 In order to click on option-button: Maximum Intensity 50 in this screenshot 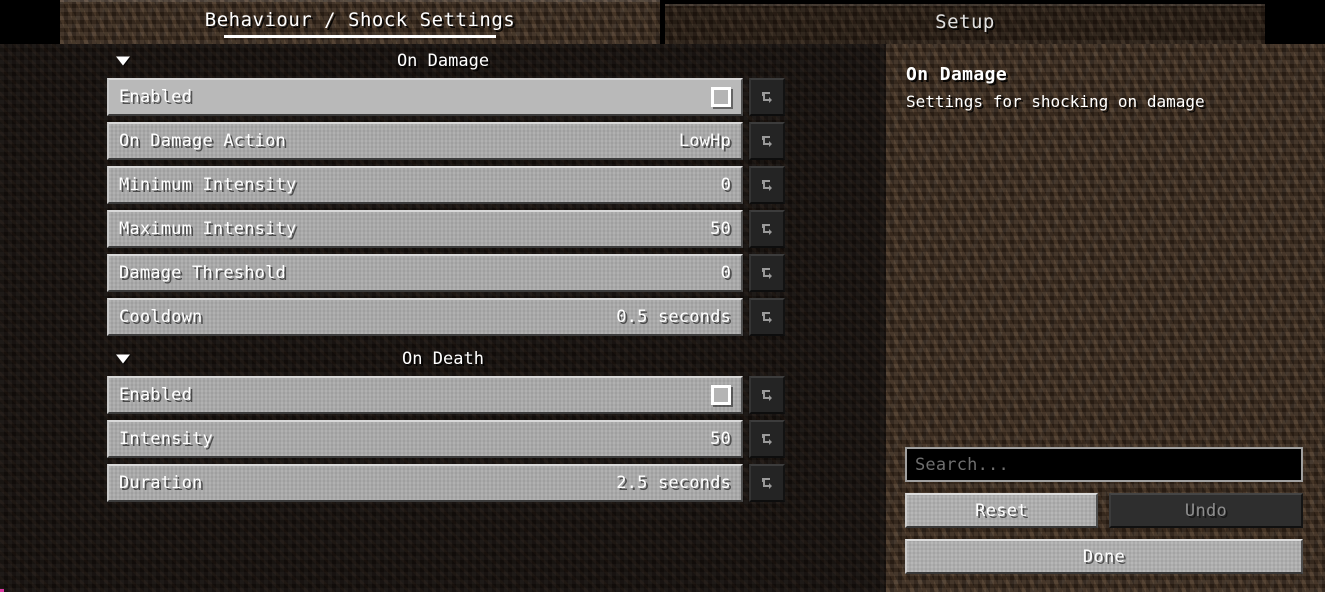, I will do `click(425, 229)`.